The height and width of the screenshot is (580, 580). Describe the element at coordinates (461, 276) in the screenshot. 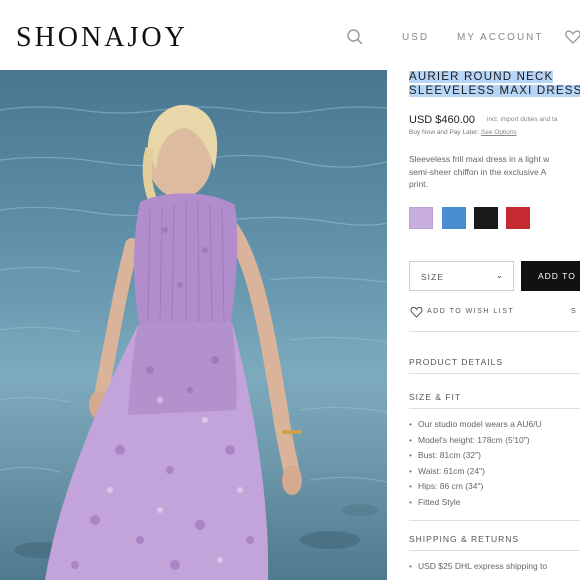

I see `size-dropdown: SIZE ⌄` at that location.